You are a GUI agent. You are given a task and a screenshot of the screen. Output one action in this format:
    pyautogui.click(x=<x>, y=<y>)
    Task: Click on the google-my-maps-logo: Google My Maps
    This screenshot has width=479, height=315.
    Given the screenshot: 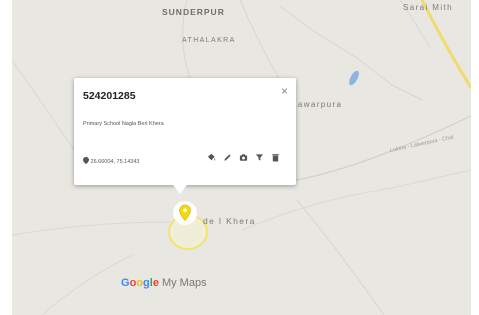 What is the action you would take?
    pyautogui.click(x=164, y=283)
    